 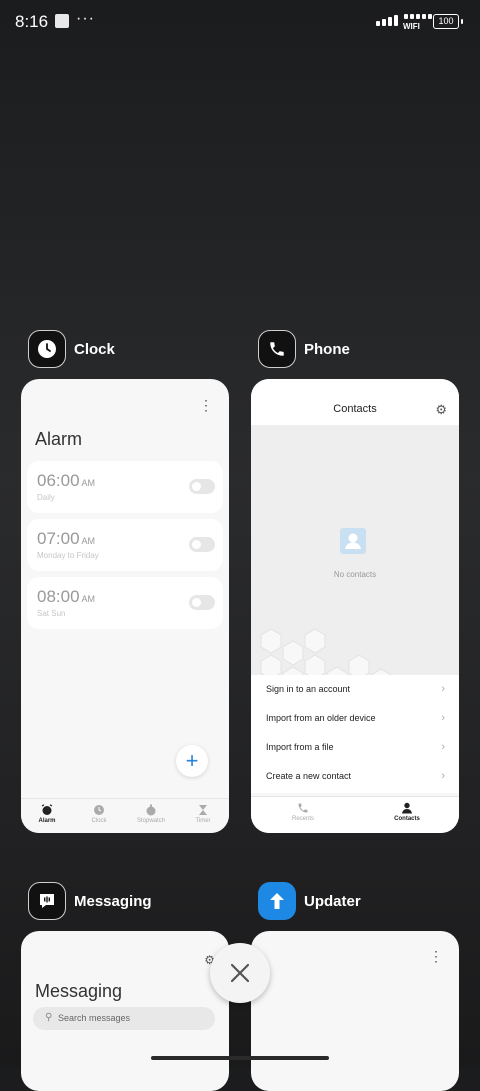 What do you see at coordinates (355, 776) in the screenshot?
I see `option-create-contact: Create a new contact ›` at bounding box center [355, 776].